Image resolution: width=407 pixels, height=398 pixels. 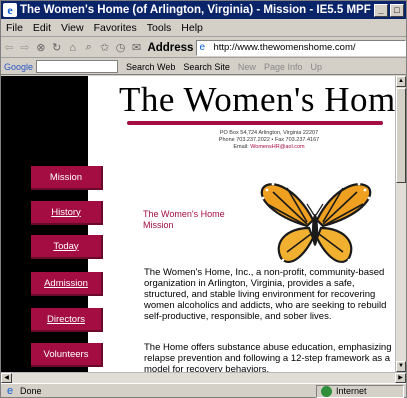 I want to click on nav-label: History, so click(x=66, y=212).